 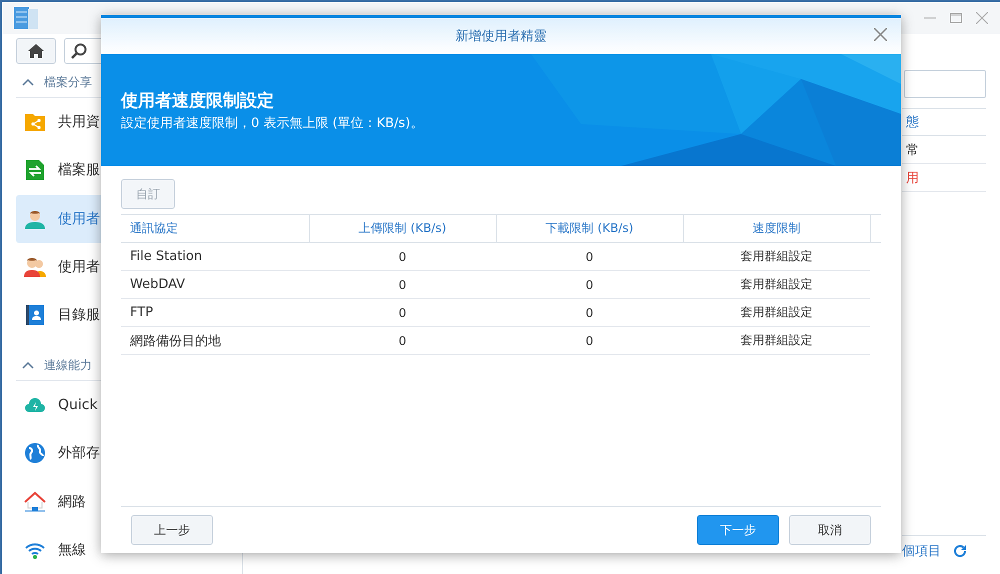 What do you see at coordinates (944, 178) in the screenshot?
I see `status-cell: 用` at bounding box center [944, 178].